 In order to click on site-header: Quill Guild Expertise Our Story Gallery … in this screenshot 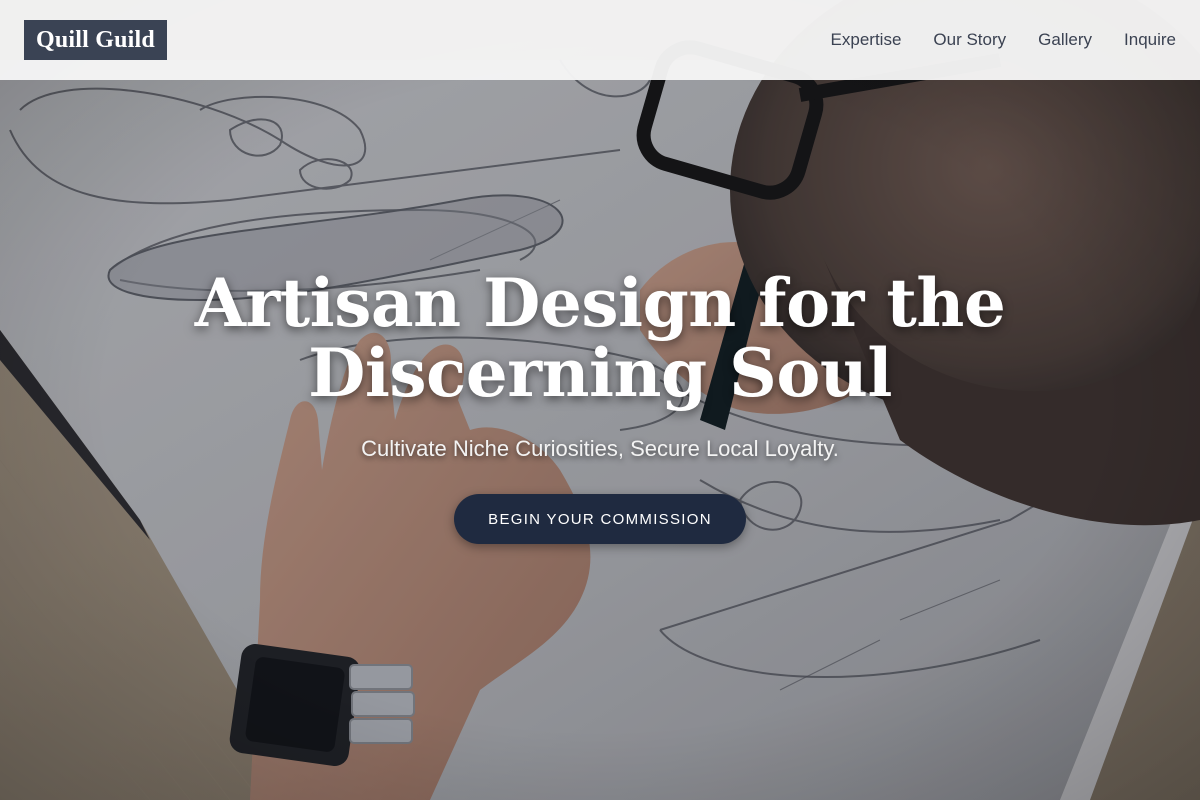, I will do `click(600, 40)`.